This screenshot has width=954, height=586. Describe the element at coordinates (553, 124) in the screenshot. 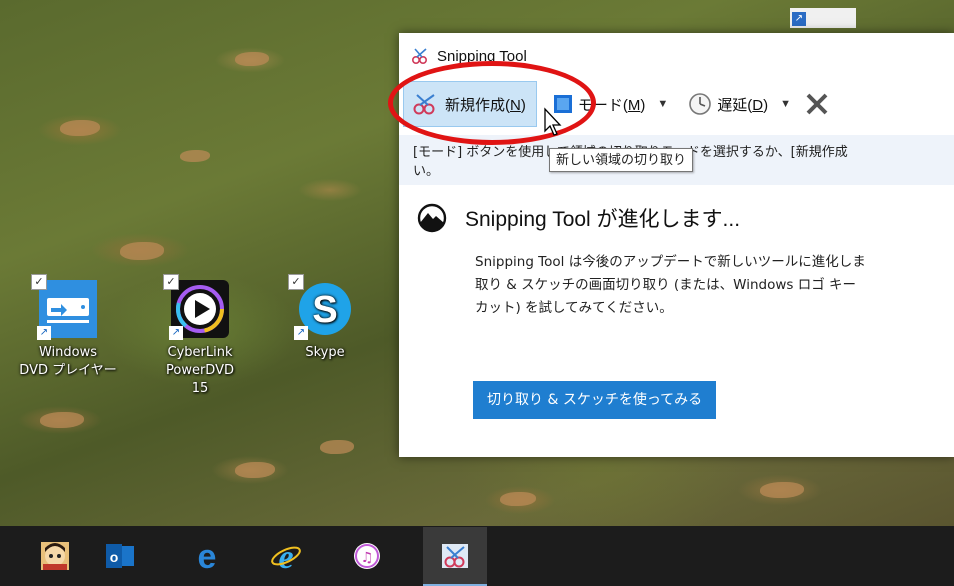

I see `mouse-cursor-icon` at that location.